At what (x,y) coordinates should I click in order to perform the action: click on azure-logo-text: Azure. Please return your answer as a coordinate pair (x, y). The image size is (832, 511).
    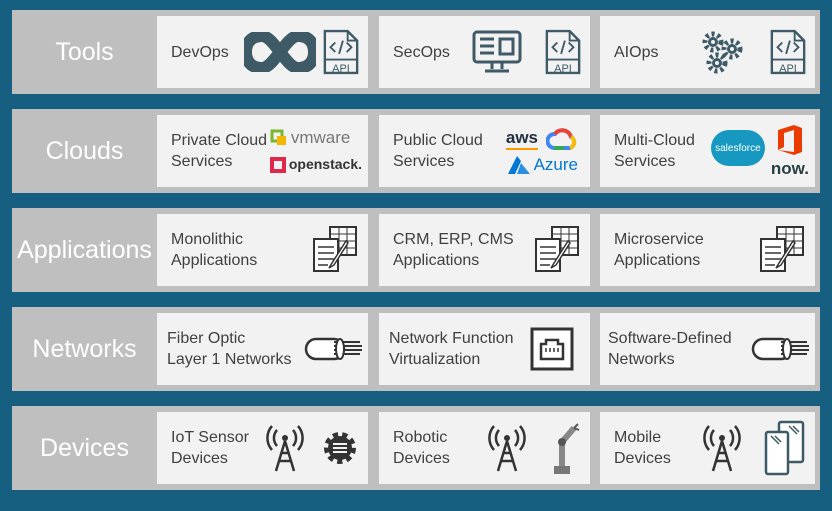
    Looking at the image, I should click on (555, 164).